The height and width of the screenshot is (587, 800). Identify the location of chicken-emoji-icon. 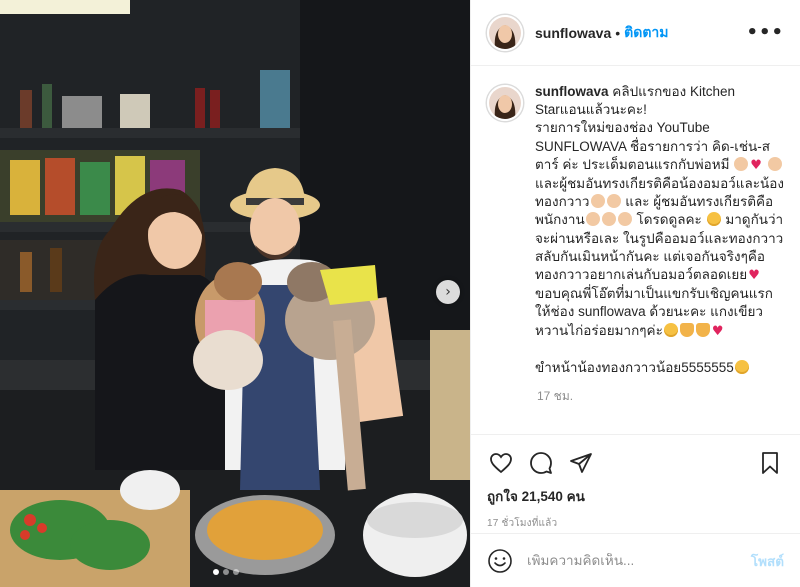
(686, 329).